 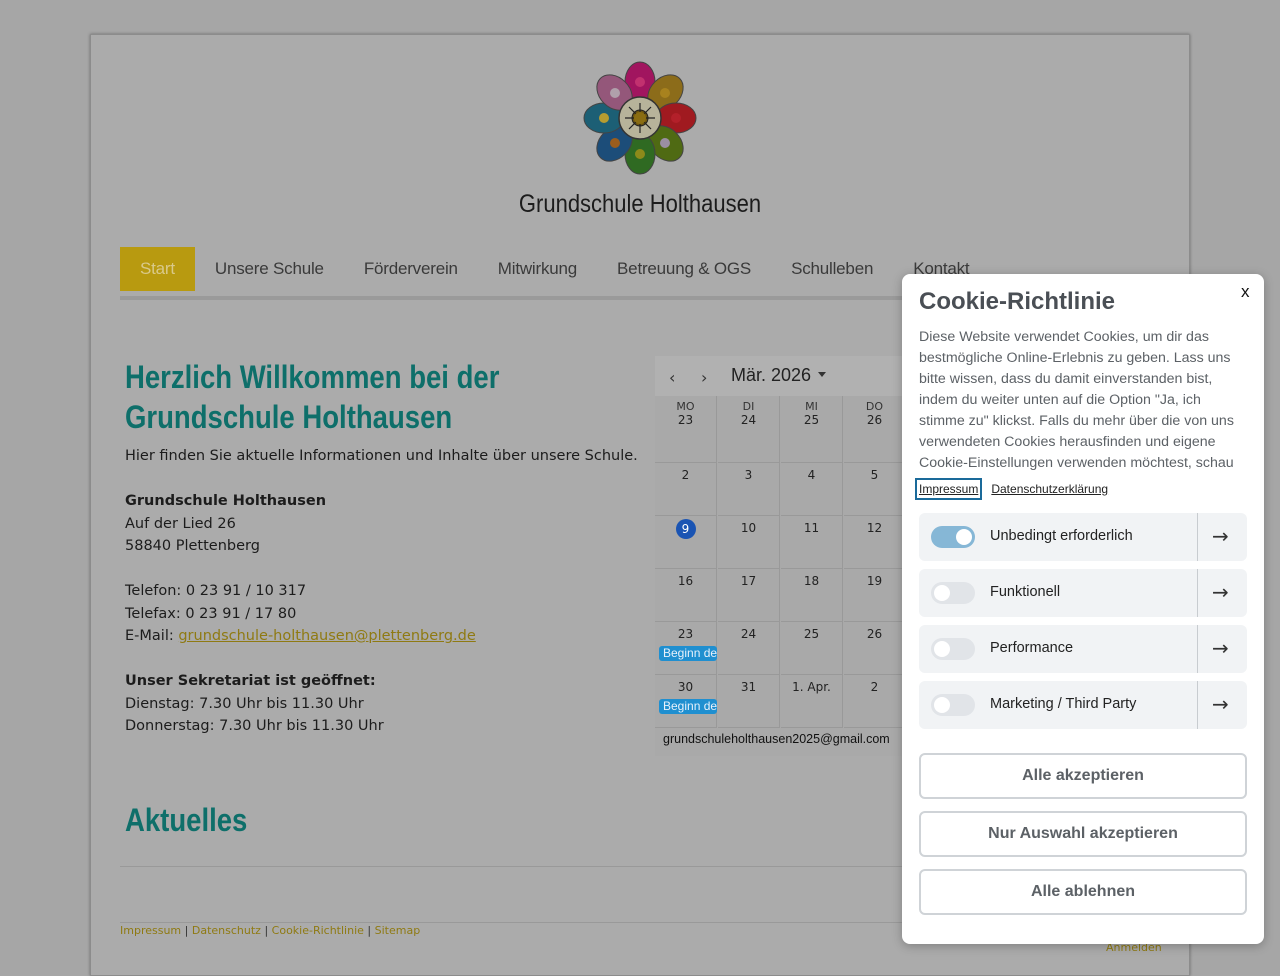 What do you see at coordinates (812, 595) in the screenshot?
I see `calendar-day-cell: 18` at bounding box center [812, 595].